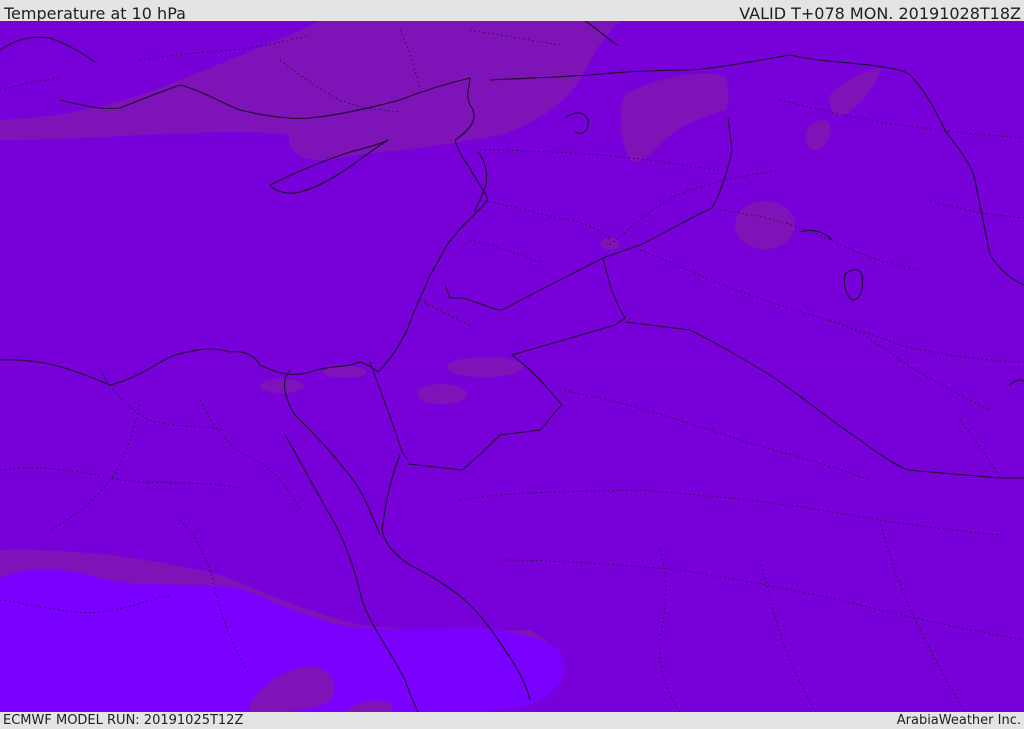  What do you see at coordinates (958, 720) in the screenshot?
I see `credit-label: ArabiaWeather Inc.` at bounding box center [958, 720].